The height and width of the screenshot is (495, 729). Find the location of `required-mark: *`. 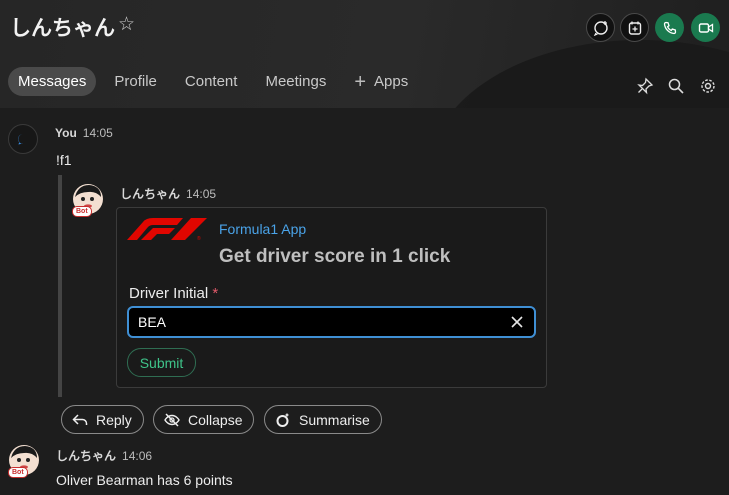

required-mark: * is located at coordinates (215, 293).